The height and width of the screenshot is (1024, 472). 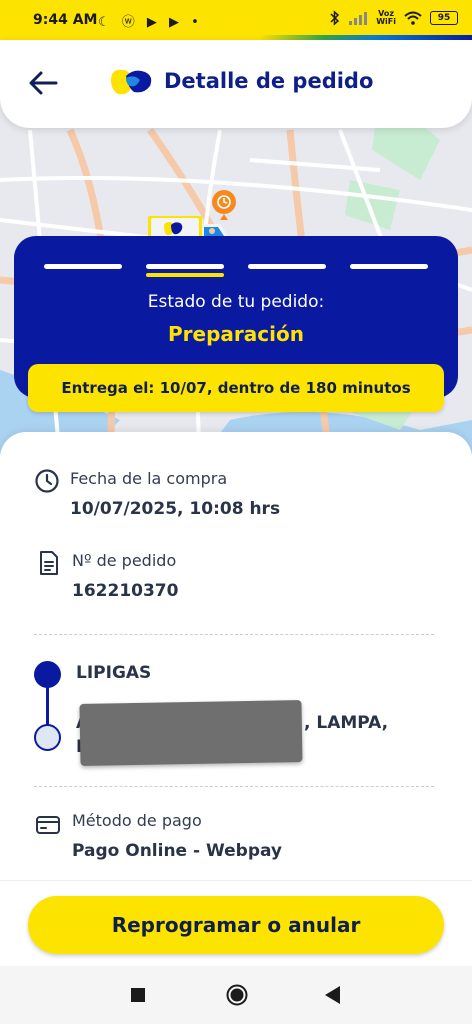 What do you see at coordinates (48, 825) in the screenshot?
I see `credit-card-icon` at bounding box center [48, 825].